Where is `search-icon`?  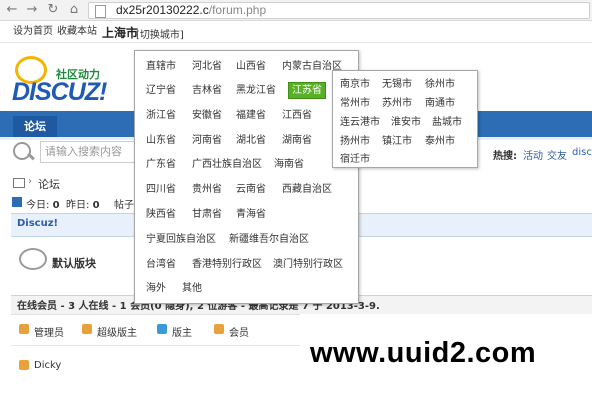
search-icon is located at coordinates (22, 151).